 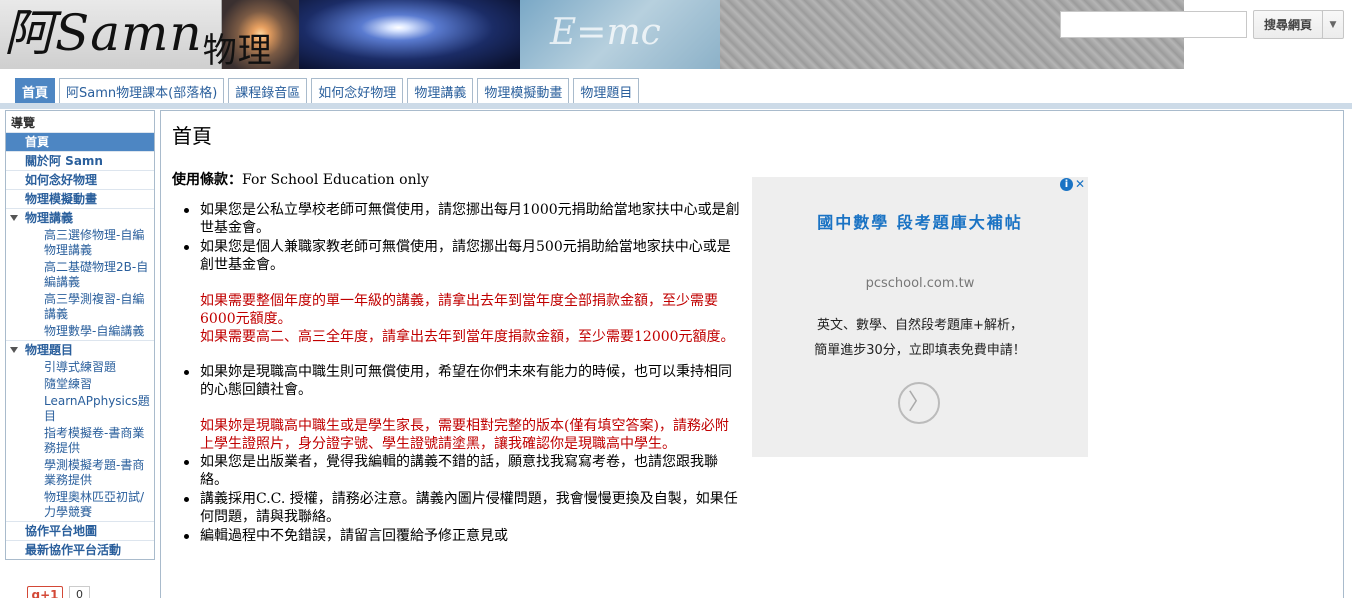 What do you see at coordinates (80, 331) in the screenshot?
I see `sidebar-subitem: 物理數學-自編講義` at bounding box center [80, 331].